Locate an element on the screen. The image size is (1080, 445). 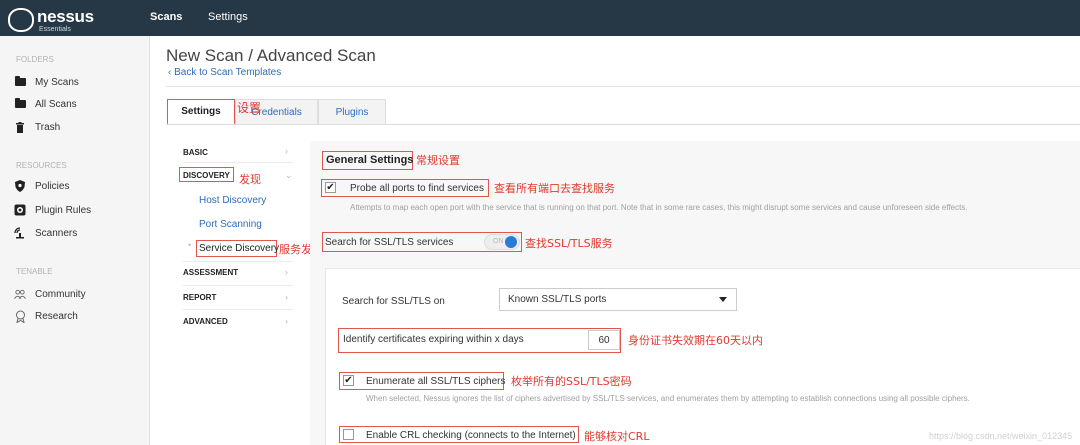
logo-text: nessus is located at coordinates (65, 16).